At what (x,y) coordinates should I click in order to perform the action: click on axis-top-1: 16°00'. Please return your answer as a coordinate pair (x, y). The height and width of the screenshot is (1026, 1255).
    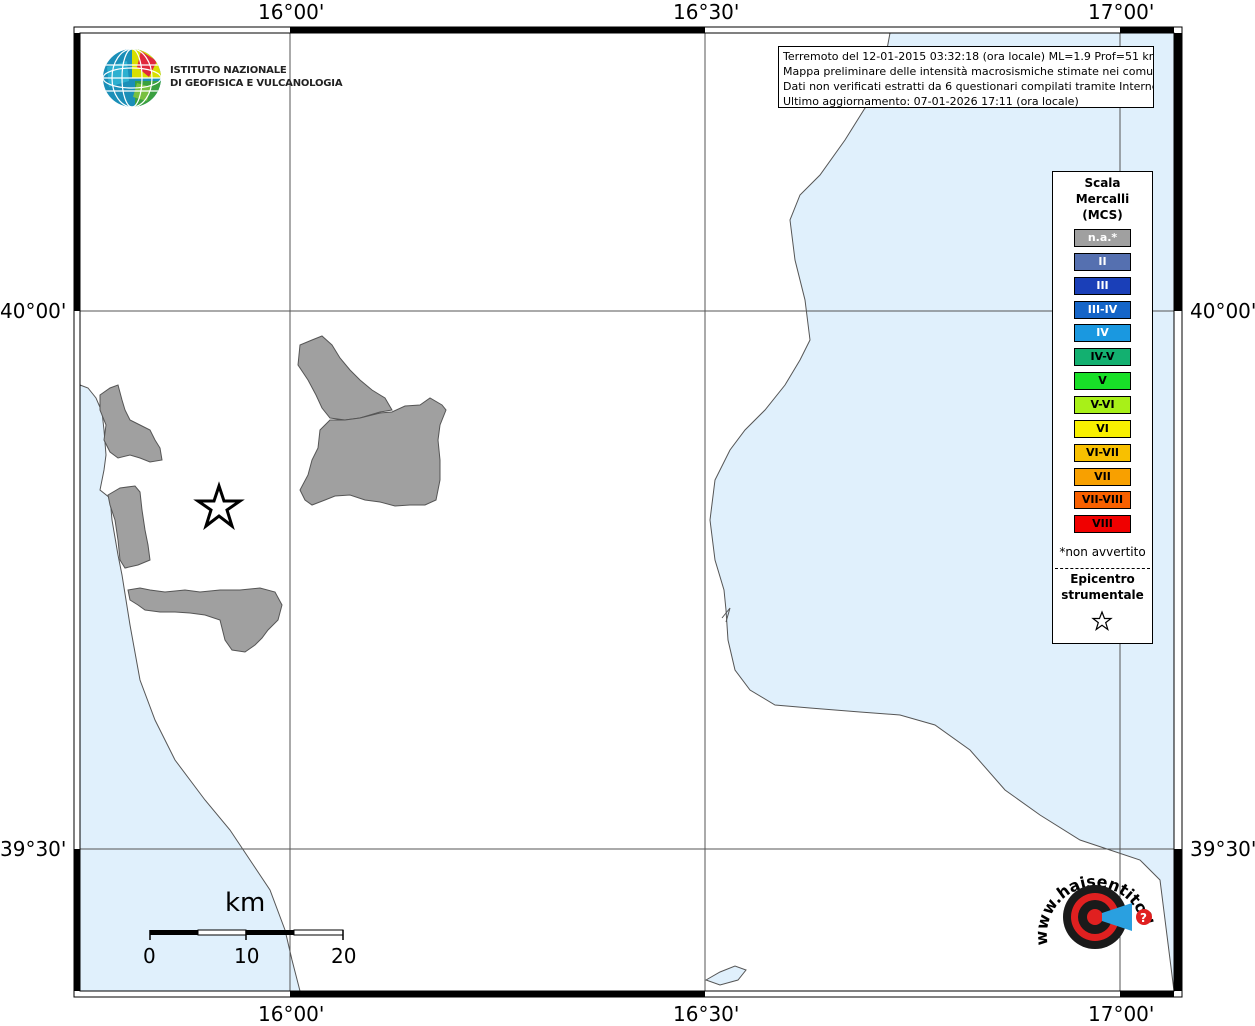
    Looking at the image, I should click on (291, 12).